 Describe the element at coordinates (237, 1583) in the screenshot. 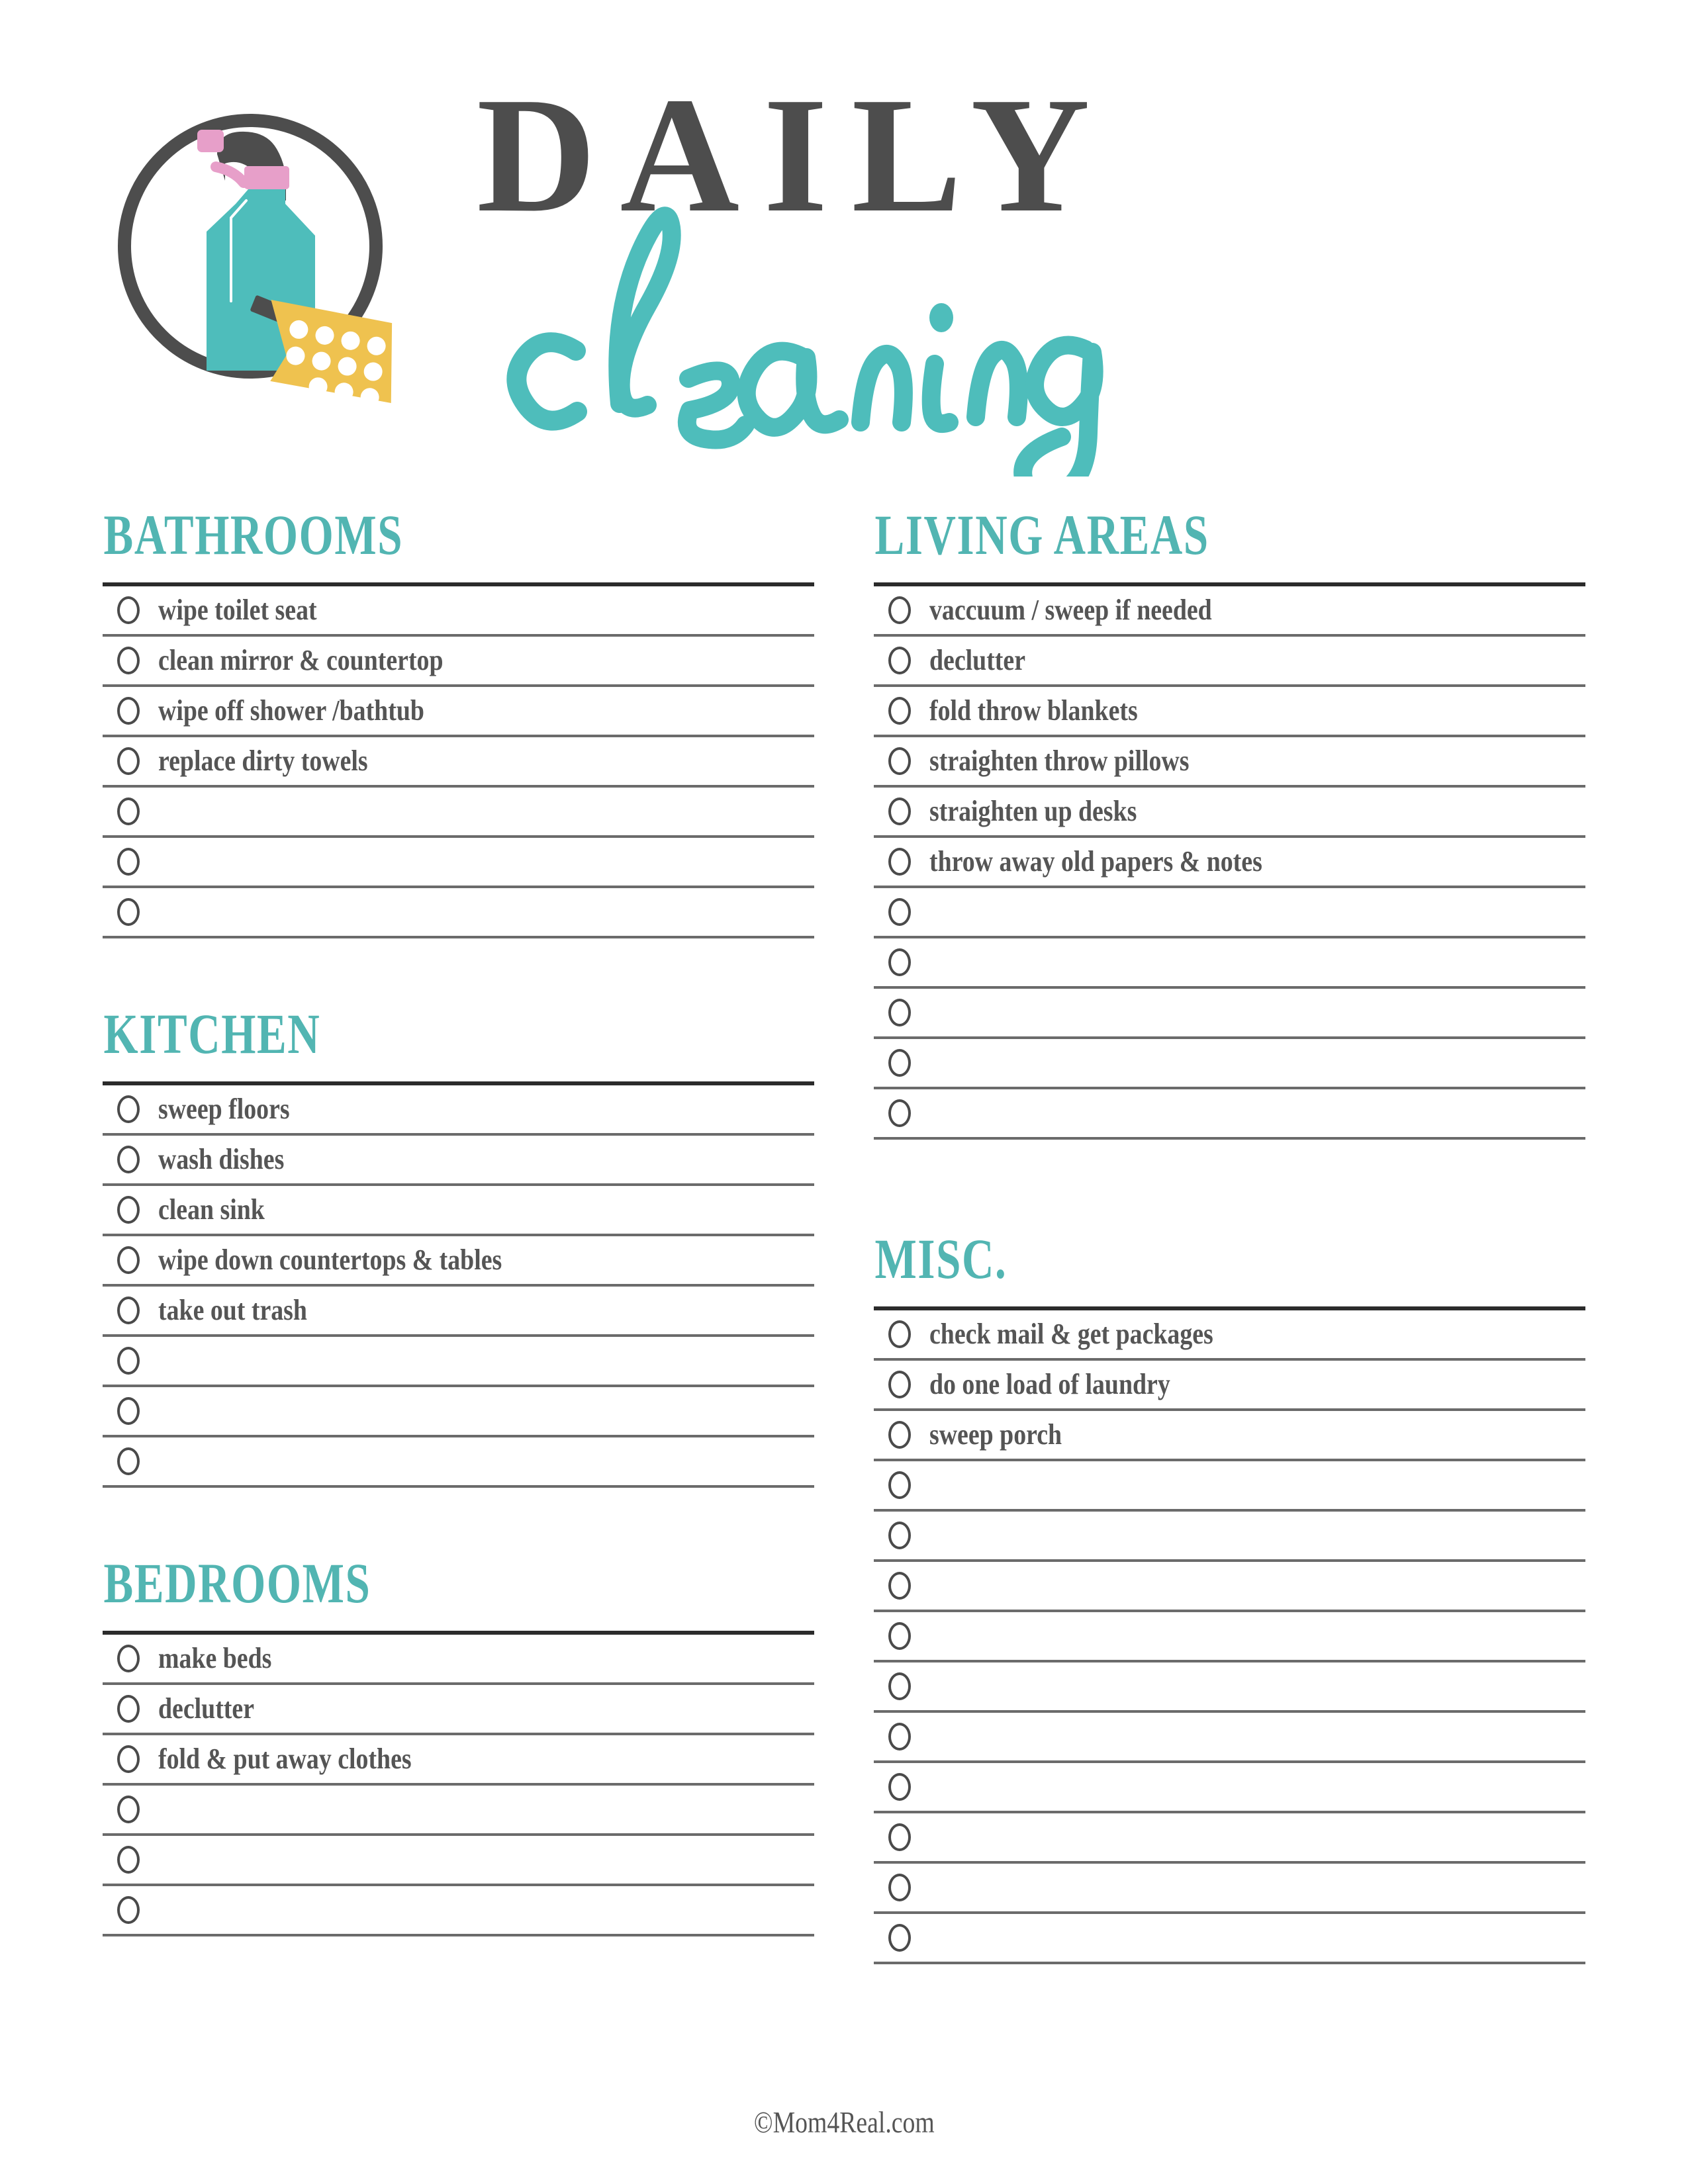

I see `section-title-bedrooms: BEDROOMS` at that location.